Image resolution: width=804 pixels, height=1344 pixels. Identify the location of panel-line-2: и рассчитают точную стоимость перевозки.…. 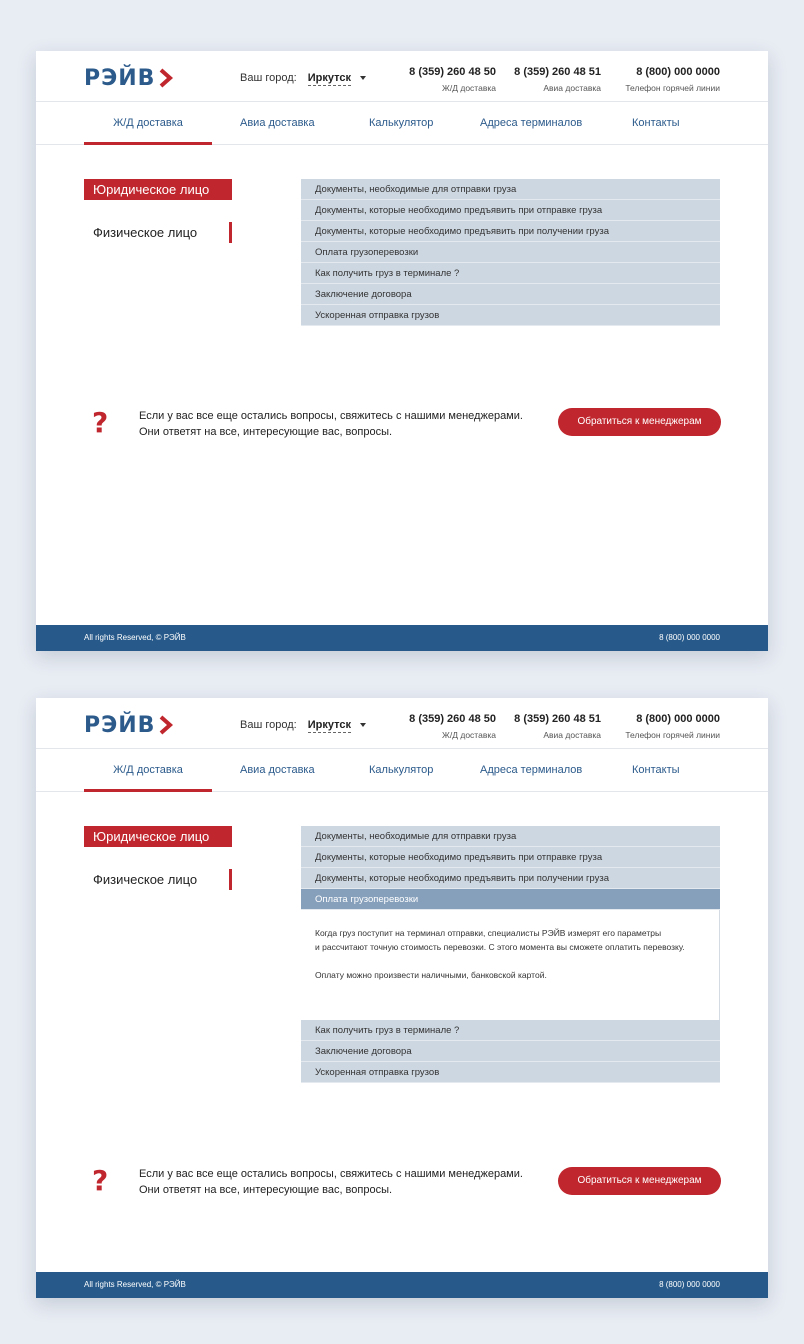
(500, 947).